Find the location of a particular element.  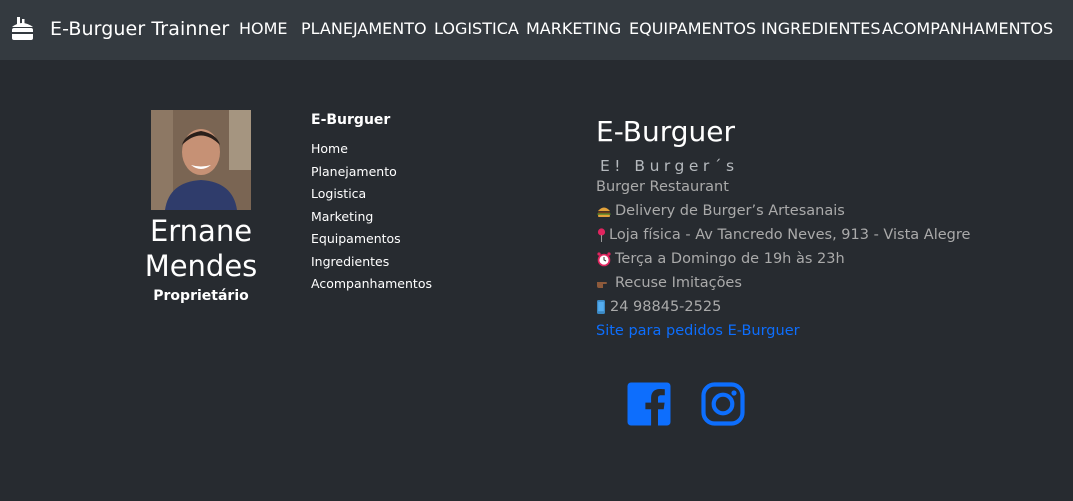

clock-emoji-icon is located at coordinates (604, 259).